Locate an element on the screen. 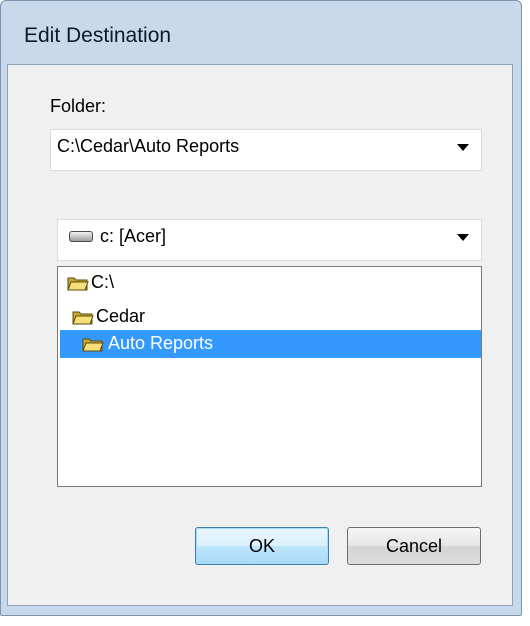 This screenshot has width=530, height=626. folder-label: Folder: is located at coordinates (78, 106).